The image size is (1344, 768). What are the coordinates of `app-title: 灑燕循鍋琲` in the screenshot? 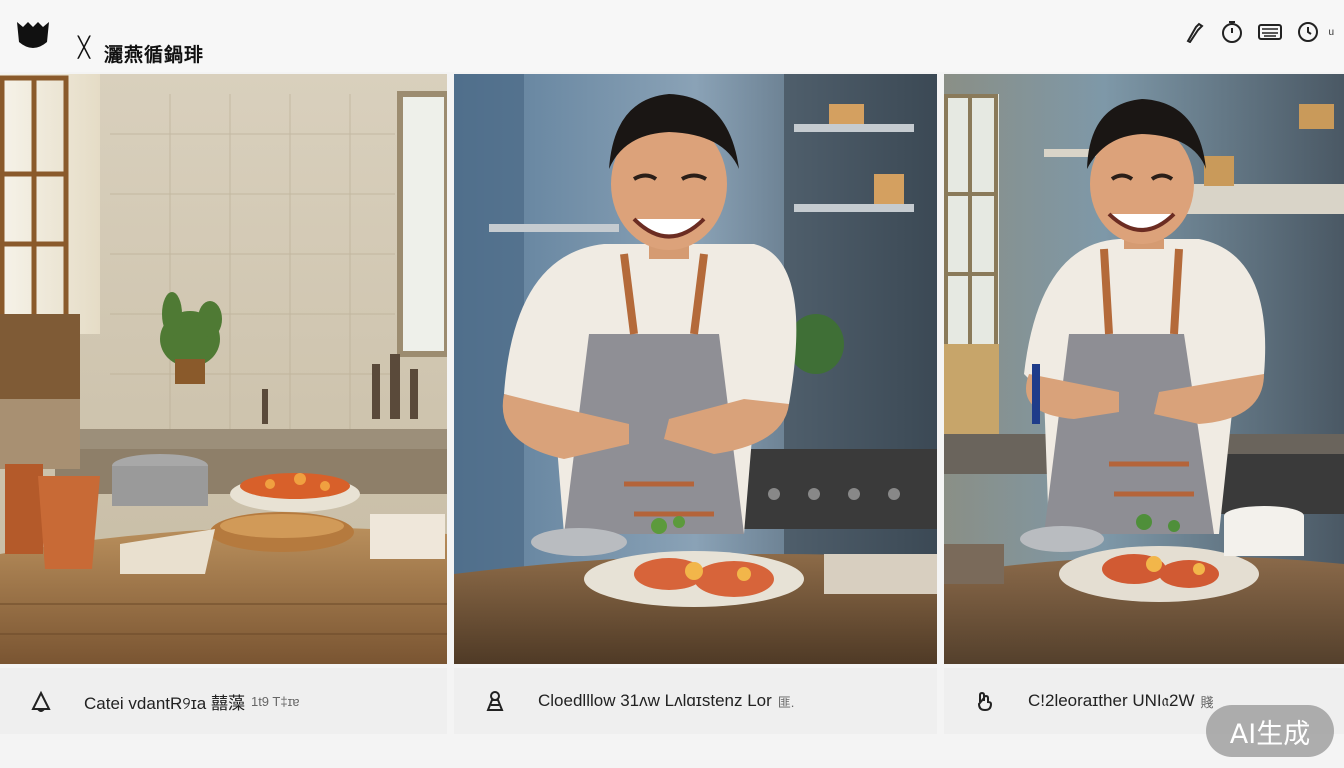 It's located at (154, 55).